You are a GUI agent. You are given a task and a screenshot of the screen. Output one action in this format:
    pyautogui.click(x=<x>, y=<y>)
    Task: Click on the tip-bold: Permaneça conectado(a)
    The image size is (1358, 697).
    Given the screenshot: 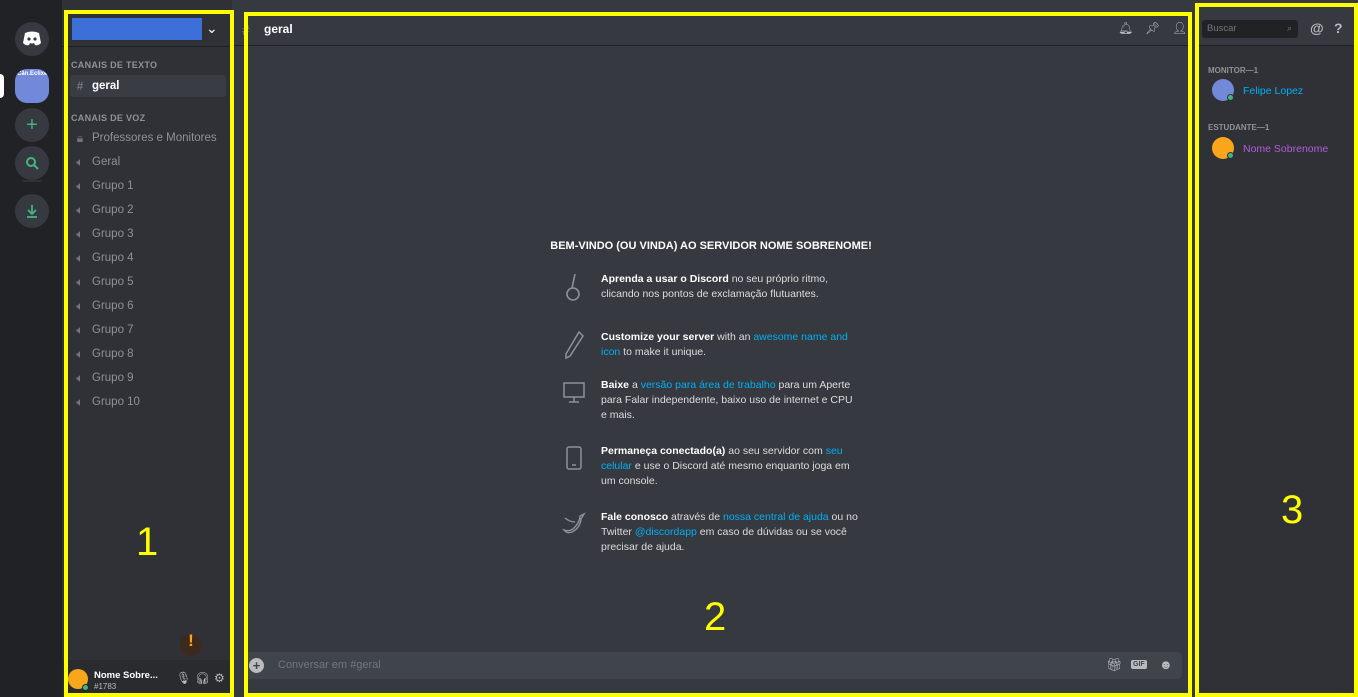 What is the action you would take?
    pyautogui.click(x=663, y=451)
    